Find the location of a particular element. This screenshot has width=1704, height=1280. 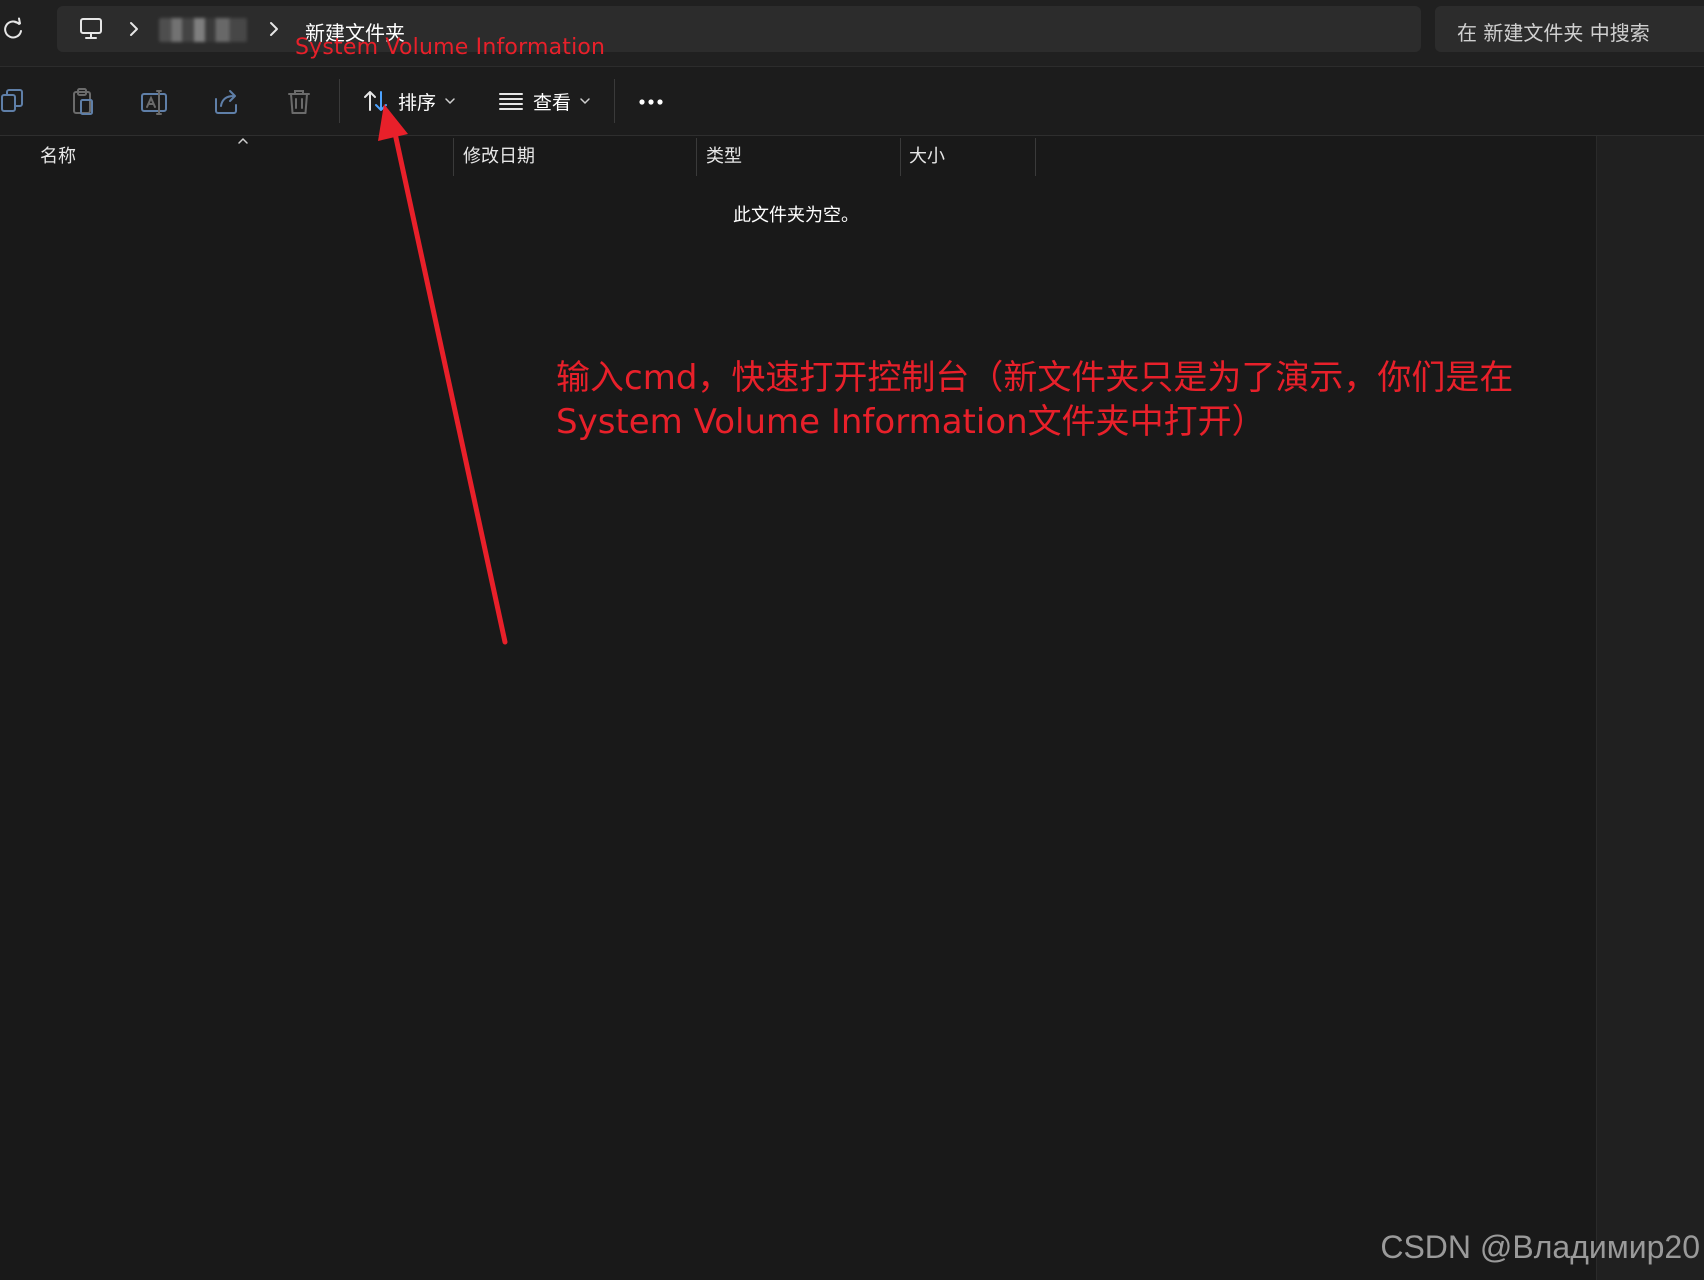

sort-icon is located at coordinates (375, 101).